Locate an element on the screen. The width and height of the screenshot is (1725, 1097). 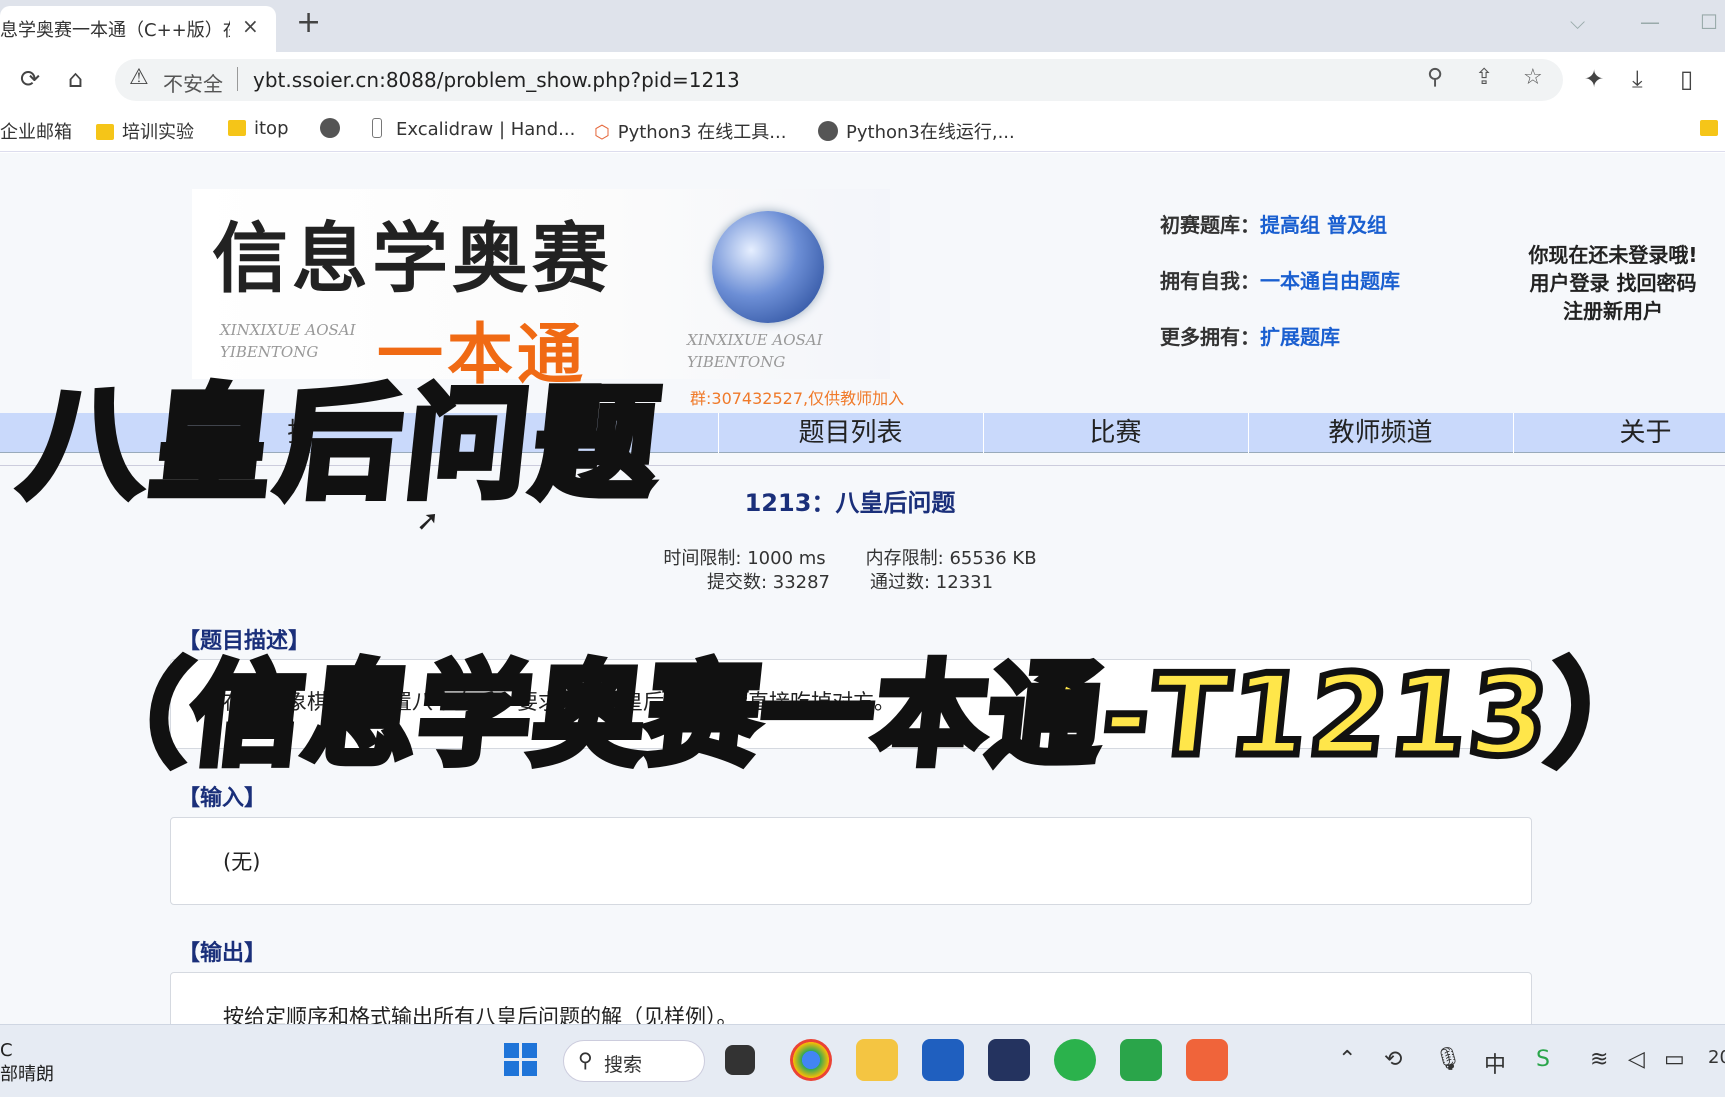
bookmark-star-icon: ☆ is located at coordinates (1533, 77).